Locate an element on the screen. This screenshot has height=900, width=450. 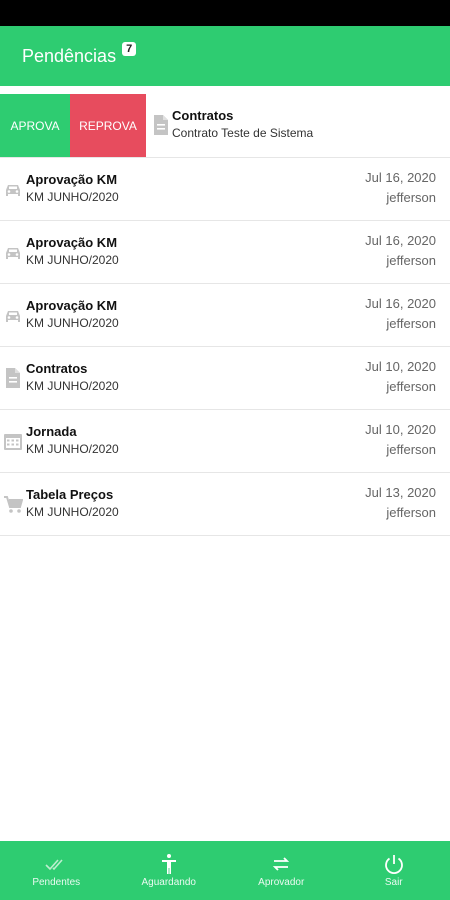
double-check-icon is located at coordinates (56, 864).